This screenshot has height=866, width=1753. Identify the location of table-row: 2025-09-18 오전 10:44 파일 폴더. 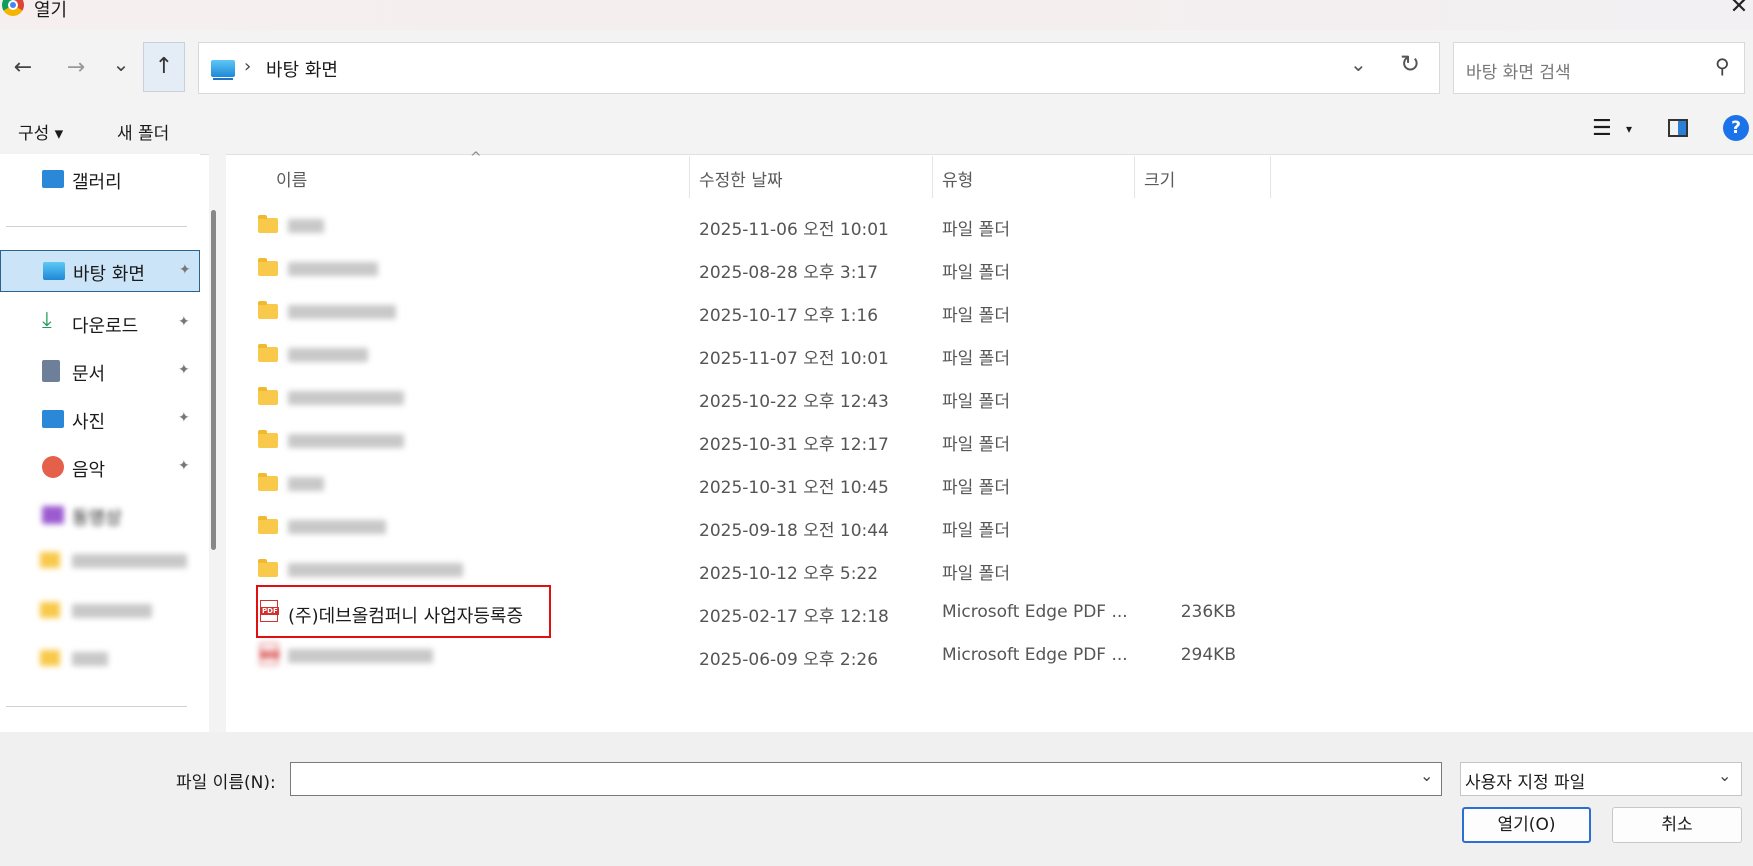
(989, 527).